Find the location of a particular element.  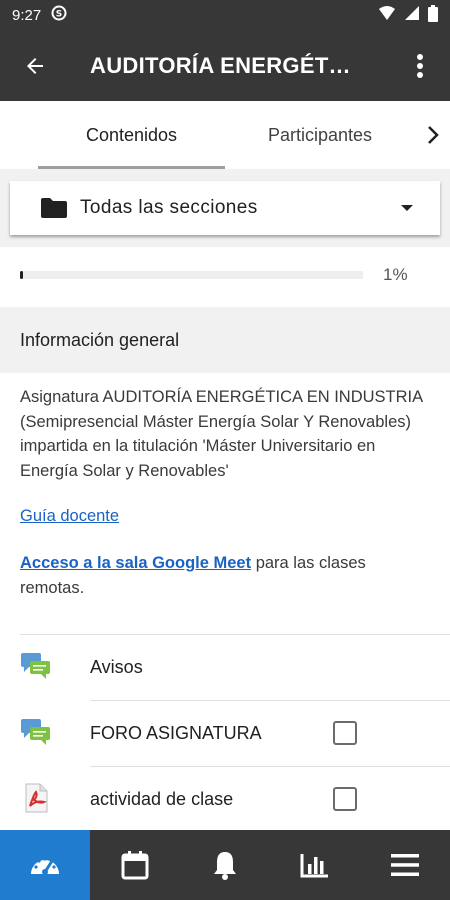

wifi-icon is located at coordinates (387, 15).